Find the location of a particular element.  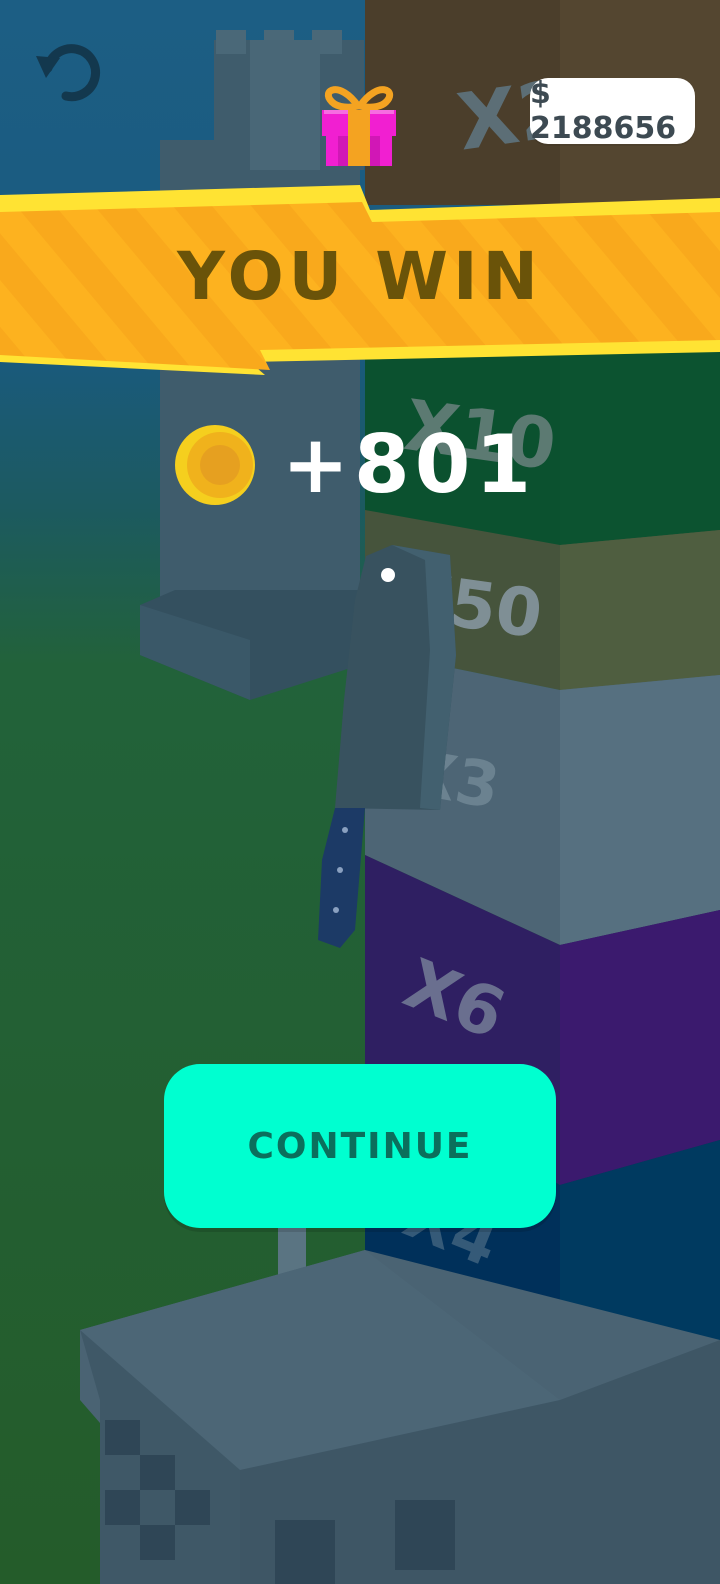

gift-button is located at coordinates (359, 124).